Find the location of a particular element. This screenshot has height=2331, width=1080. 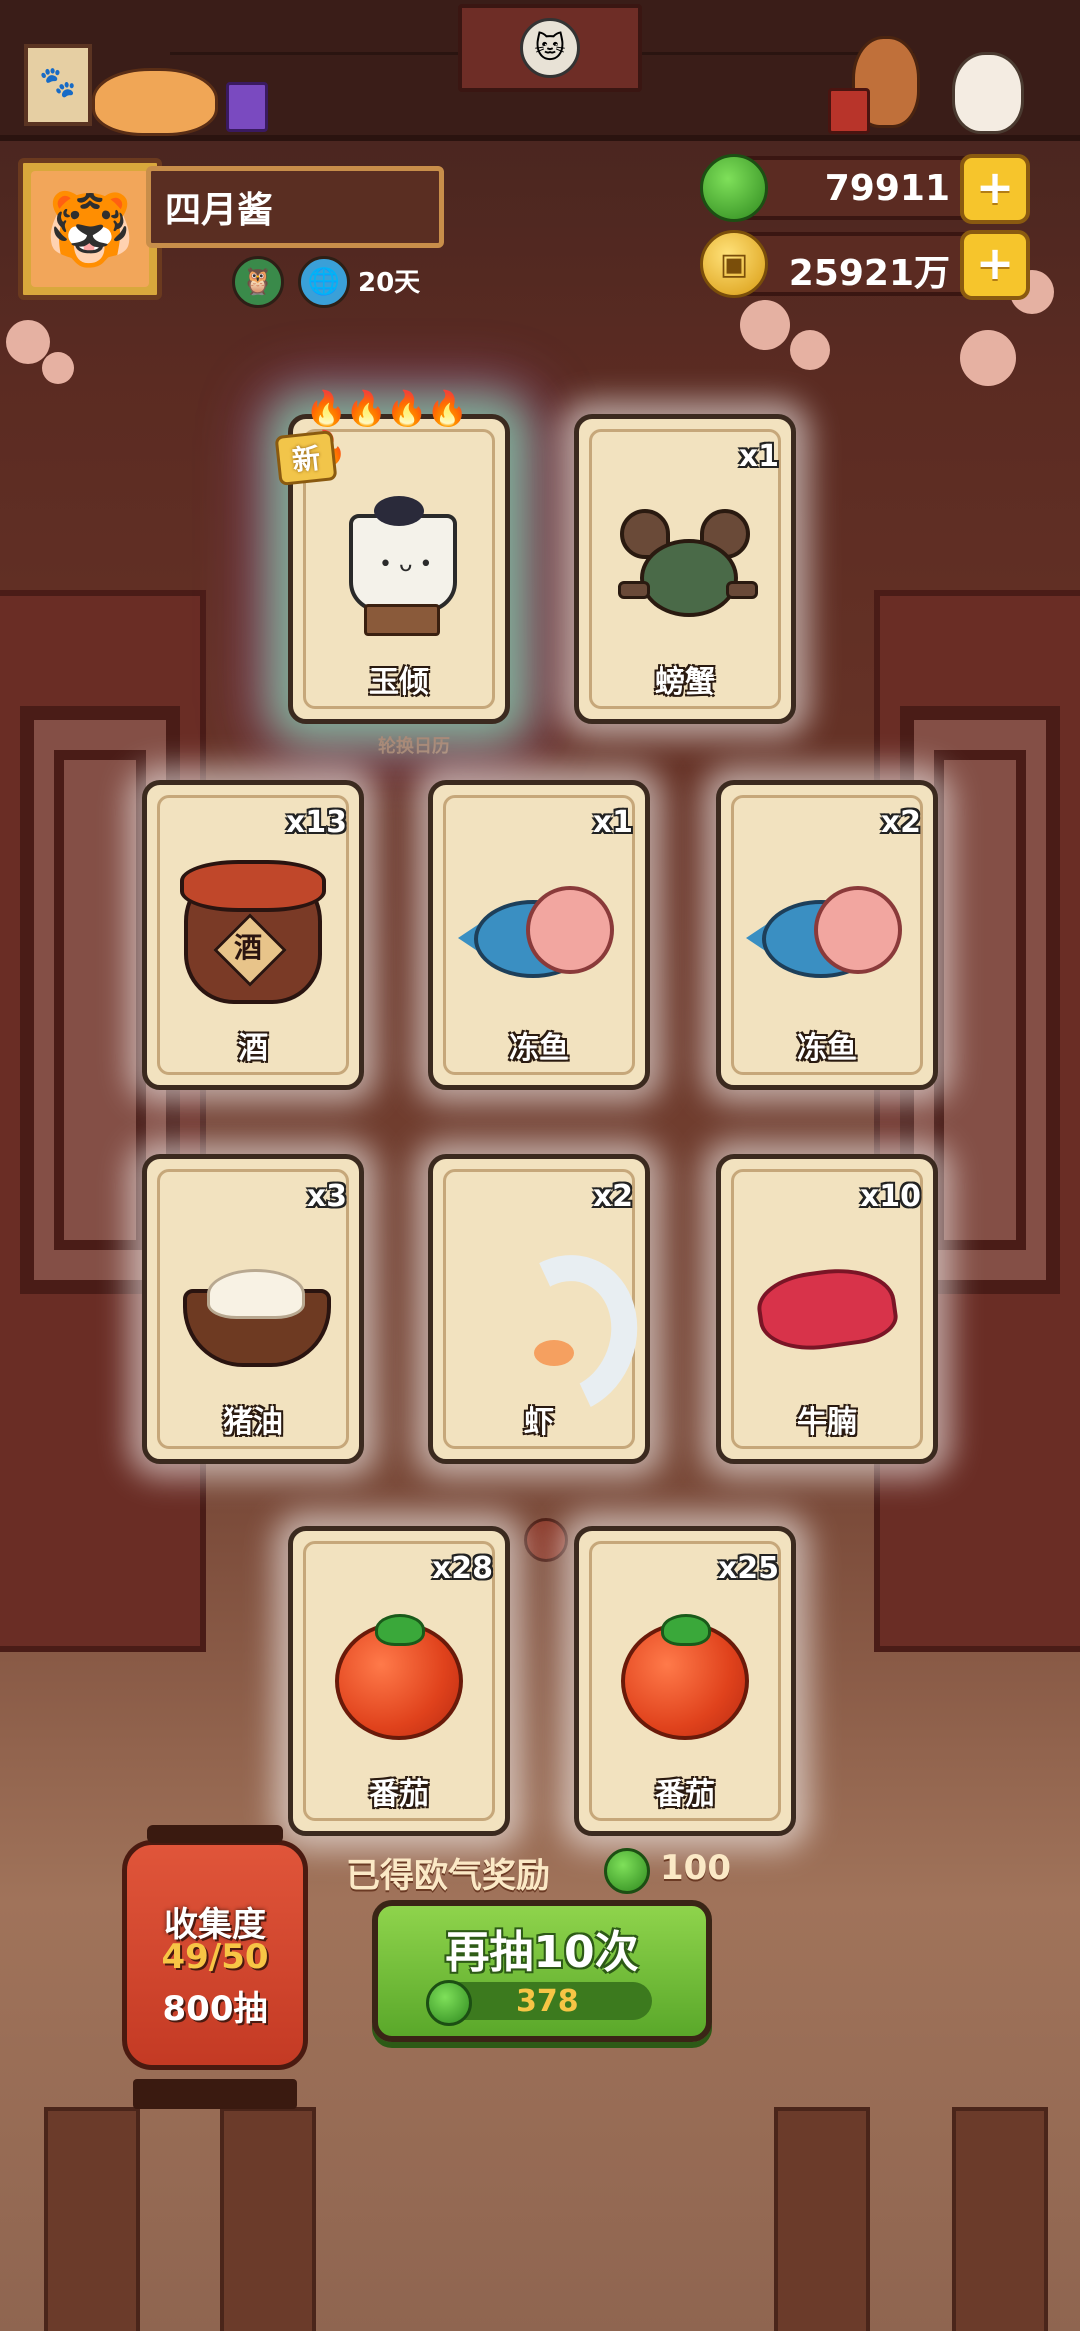

card-label: 牛腩 is located at coordinates (827, 1422).